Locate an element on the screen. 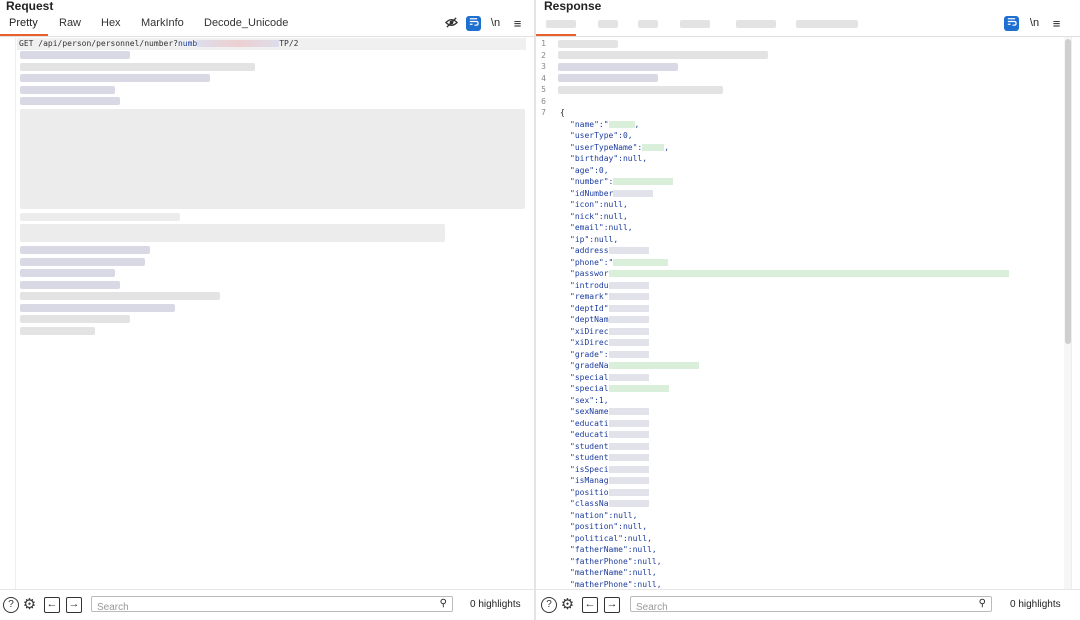  request-search: ⚲ is located at coordinates (272, 605).